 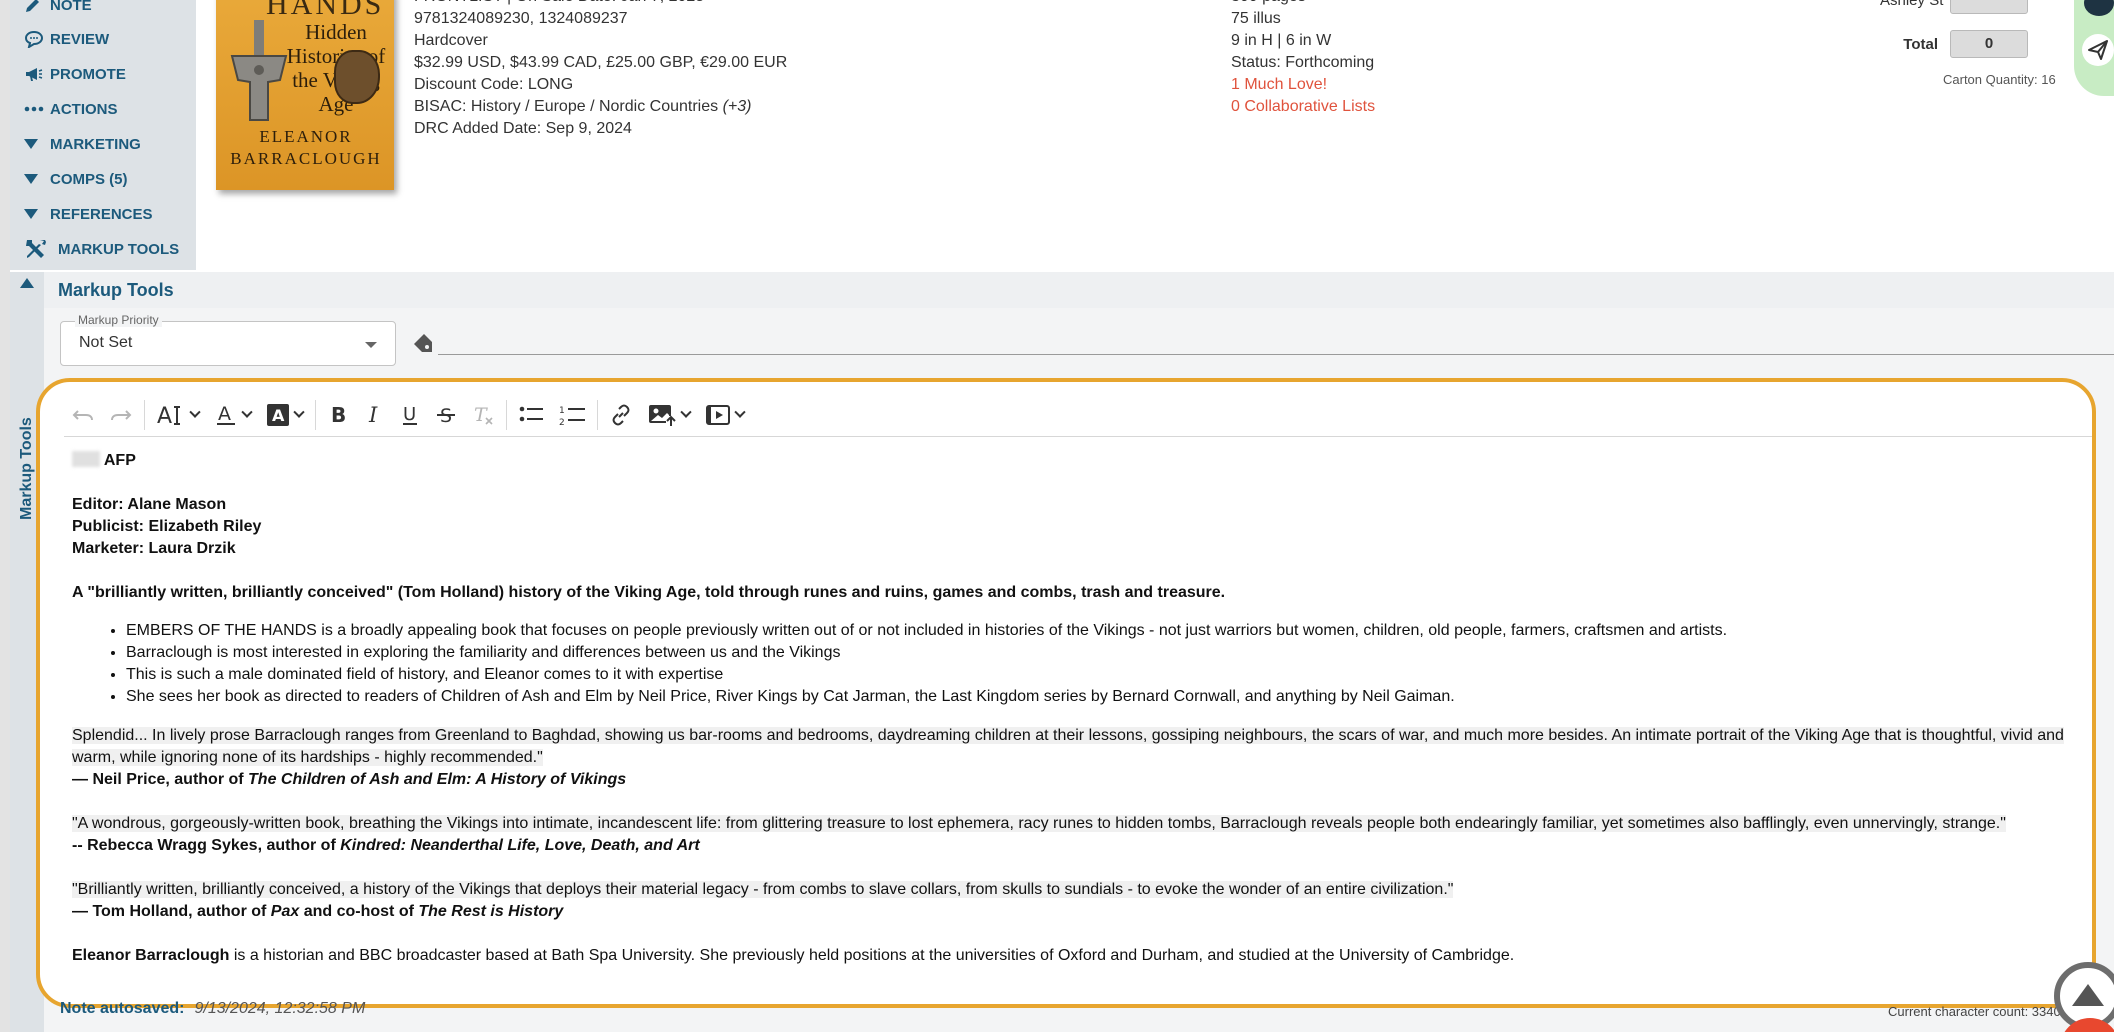 What do you see at coordinates (71, 7) in the screenshot?
I see `sidebar-item-label: NOTE` at bounding box center [71, 7].